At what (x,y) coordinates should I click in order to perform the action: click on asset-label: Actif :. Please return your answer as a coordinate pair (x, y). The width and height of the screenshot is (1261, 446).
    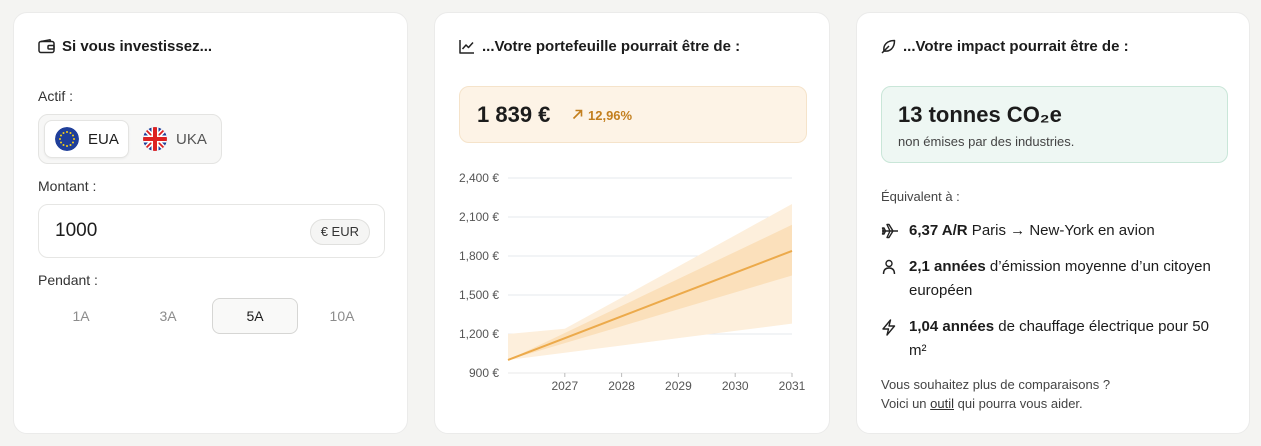
    Looking at the image, I should click on (56, 96).